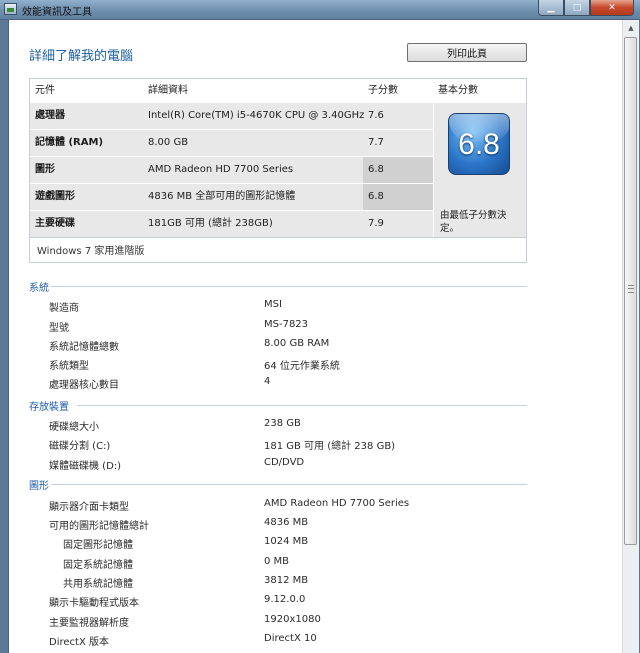 Image resolution: width=640 pixels, height=653 pixels. What do you see at coordinates (10, 9) in the screenshot?
I see `app-icon` at bounding box center [10, 9].